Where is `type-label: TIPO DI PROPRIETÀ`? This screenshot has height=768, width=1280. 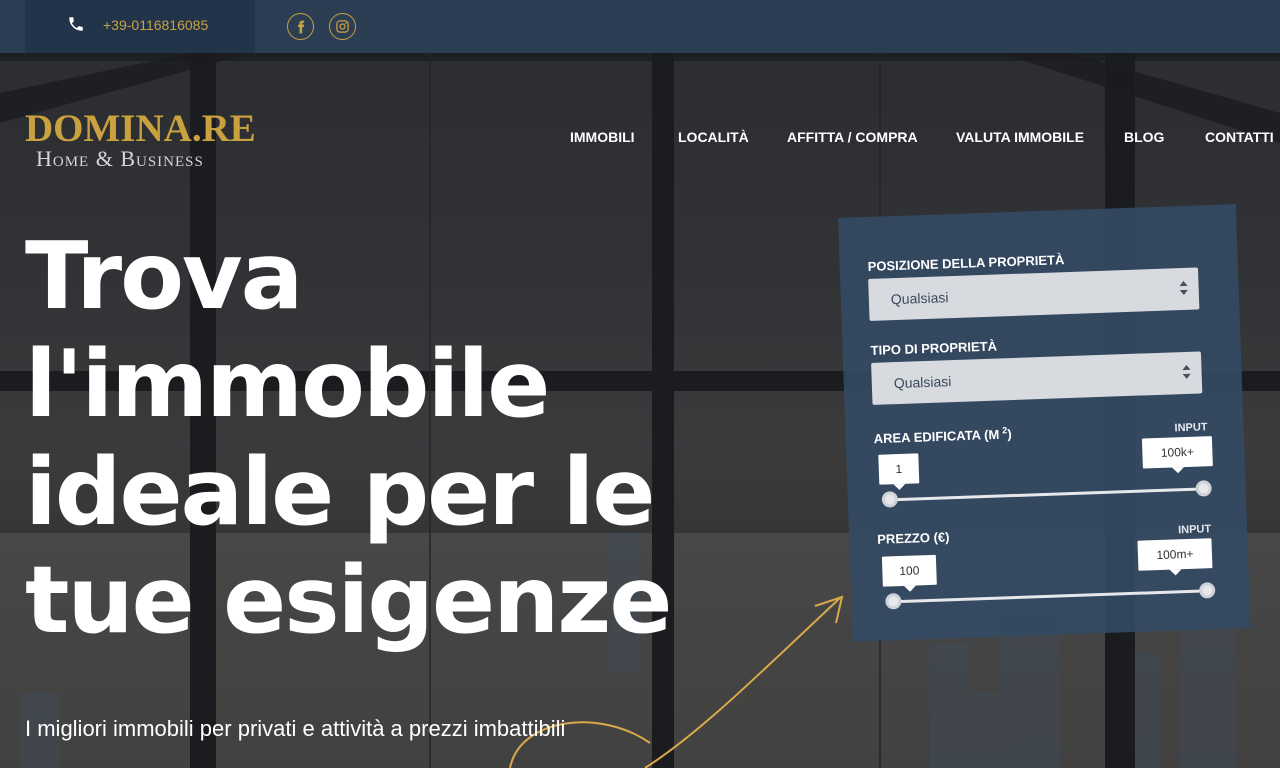 type-label: TIPO DI PROPRIETÀ is located at coordinates (934, 348).